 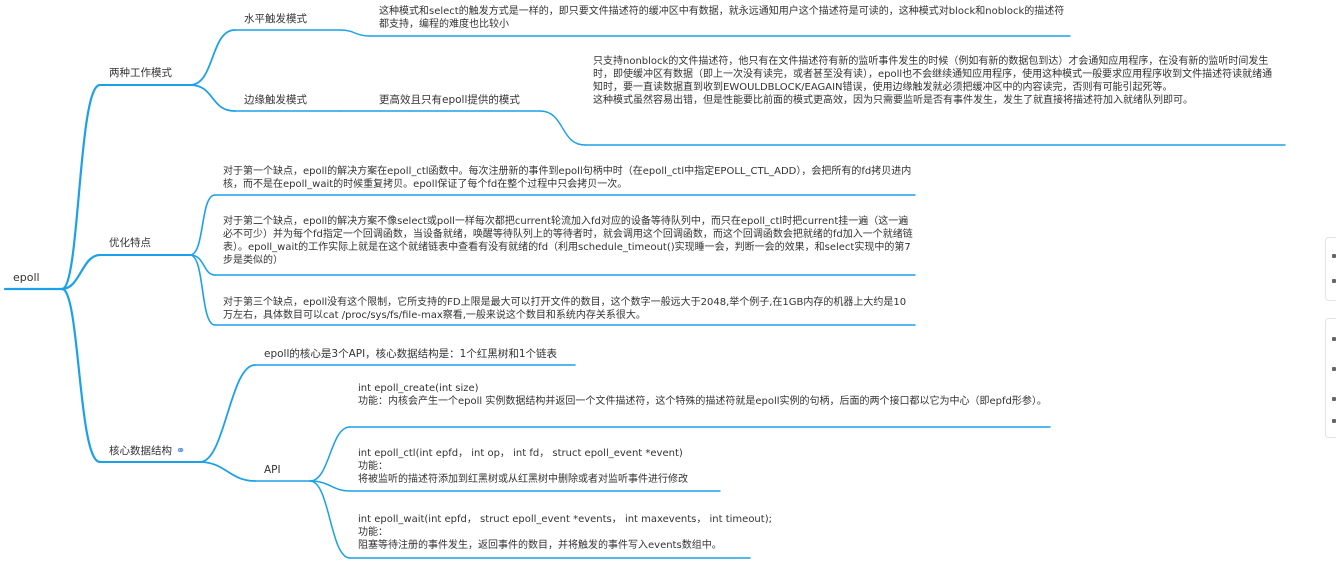 What do you see at coordinates (180, 450) in the screenshot?
I see `link-icon: ⚭` at bounding box center [180, 450].